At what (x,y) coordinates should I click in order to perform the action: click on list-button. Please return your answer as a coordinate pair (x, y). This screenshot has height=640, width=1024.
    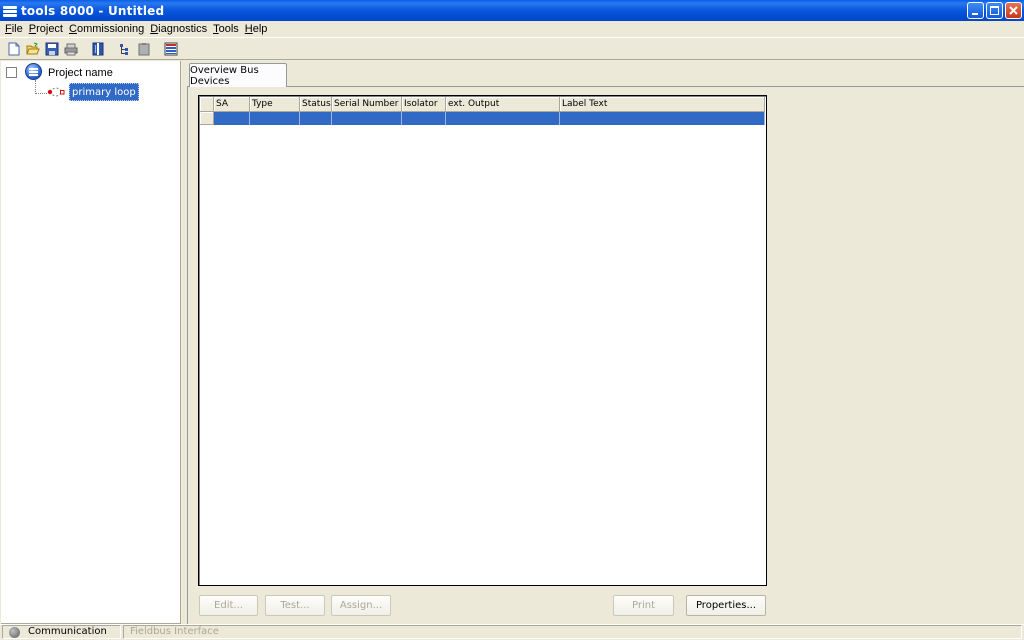
    Looking at the image, I should click on (171, 49).